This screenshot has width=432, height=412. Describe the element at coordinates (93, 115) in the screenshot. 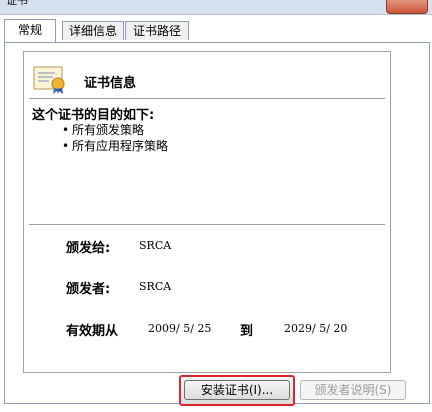

I see `purpose-heading: 这个证书的目的如下:` at that location.